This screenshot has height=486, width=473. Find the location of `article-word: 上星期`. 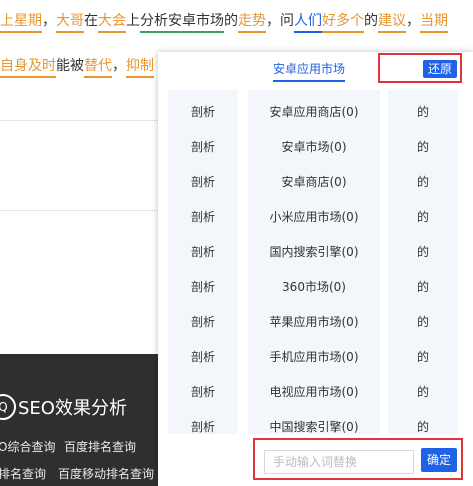

article-word: 上星期 is located at coordinates (21, 23).